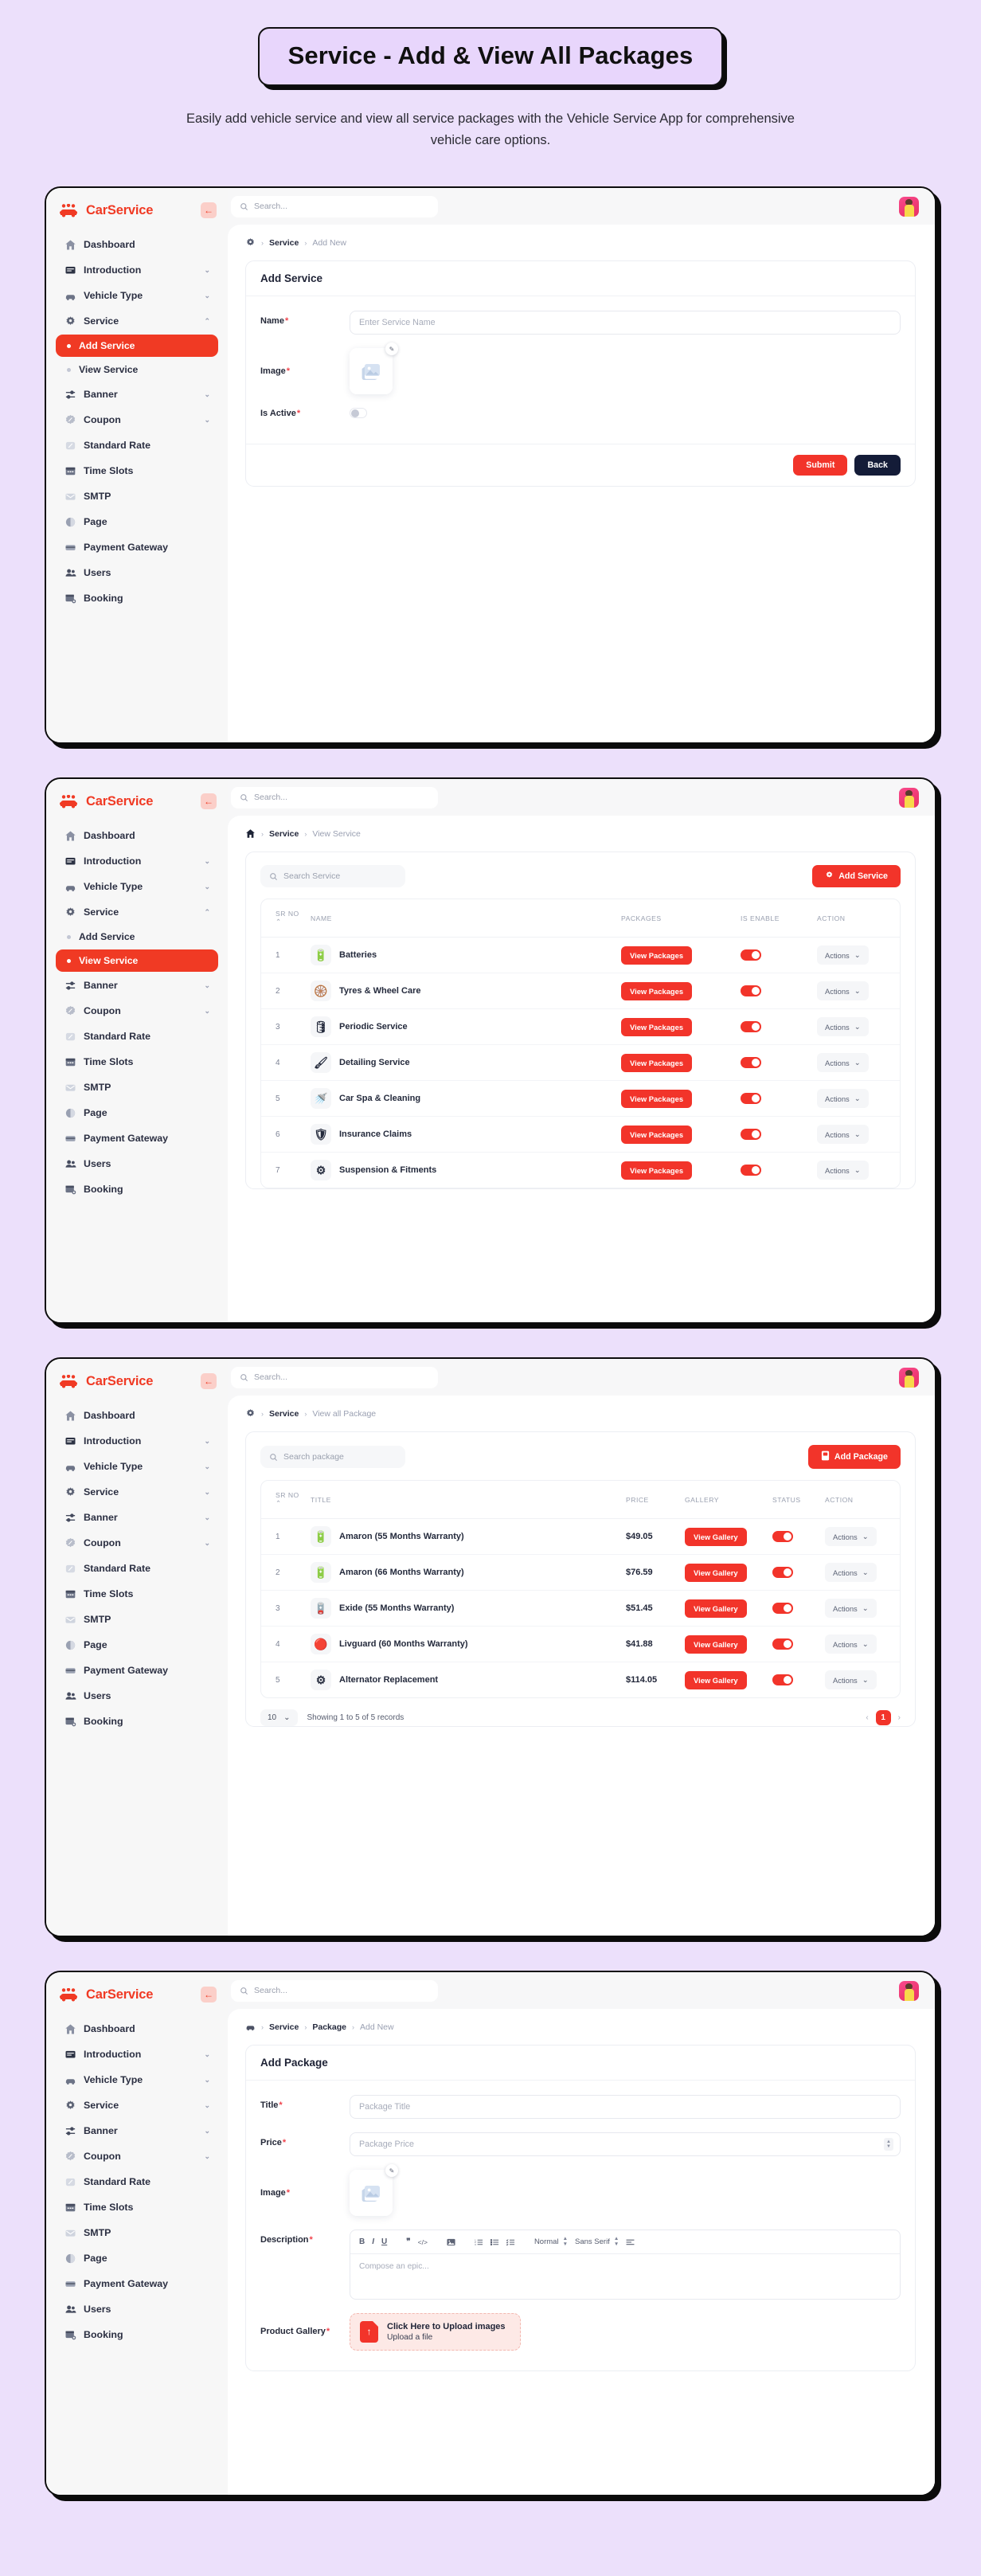 Image resolution: width=981 pixels, height=2576 pixels. I want to click on sidebar-item-add-service: Add Service, so click(137, 346).